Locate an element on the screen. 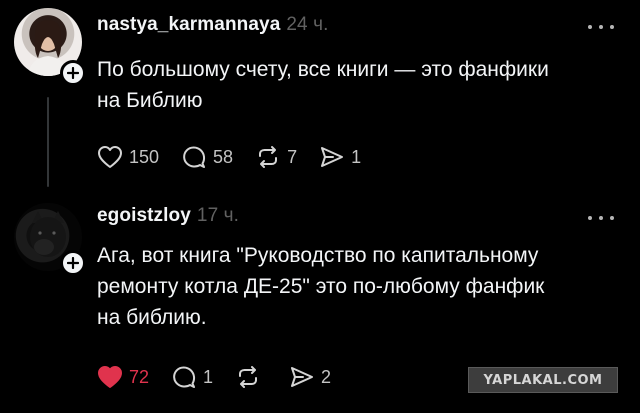  repost-button is located at coordinates (251, 377).